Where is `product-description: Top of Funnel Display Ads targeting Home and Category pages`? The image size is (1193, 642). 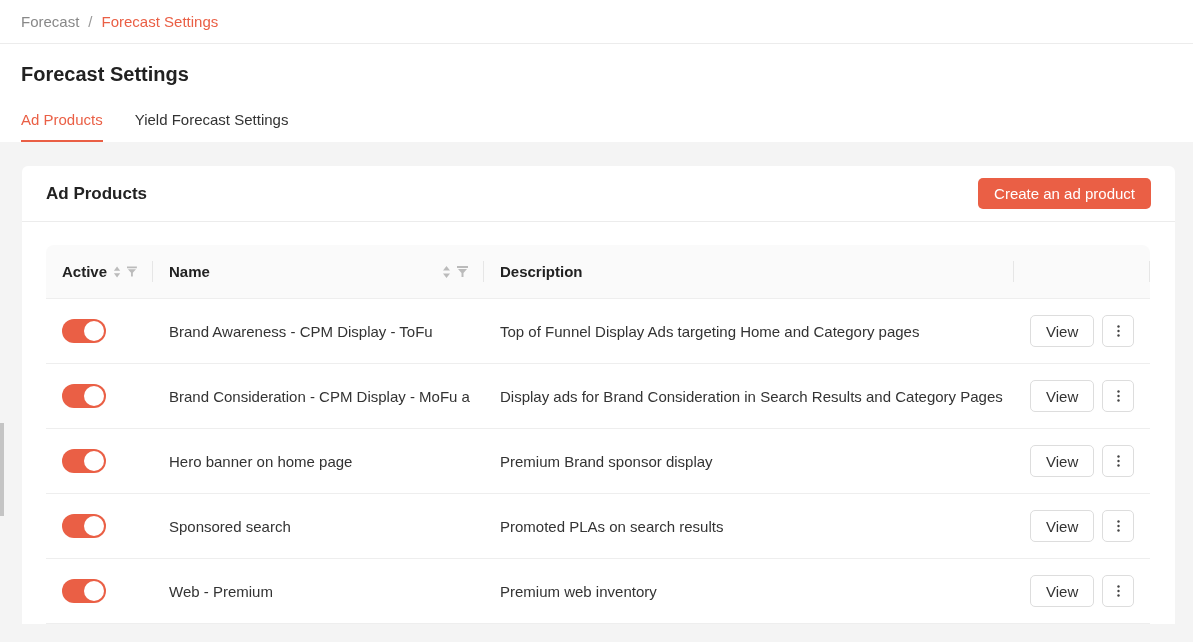 product-description: Top of Funnel Display Ads targeting Home and Category pages is located at coordinates (710, 331).